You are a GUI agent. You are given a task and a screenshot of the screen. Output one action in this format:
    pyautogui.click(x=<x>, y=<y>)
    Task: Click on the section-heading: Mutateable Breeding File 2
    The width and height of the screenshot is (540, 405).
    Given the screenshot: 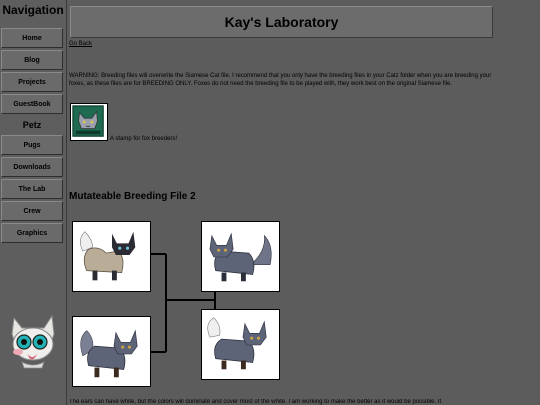 What is the action you would take?
    pyautogui.click(x=132, y=196)
    